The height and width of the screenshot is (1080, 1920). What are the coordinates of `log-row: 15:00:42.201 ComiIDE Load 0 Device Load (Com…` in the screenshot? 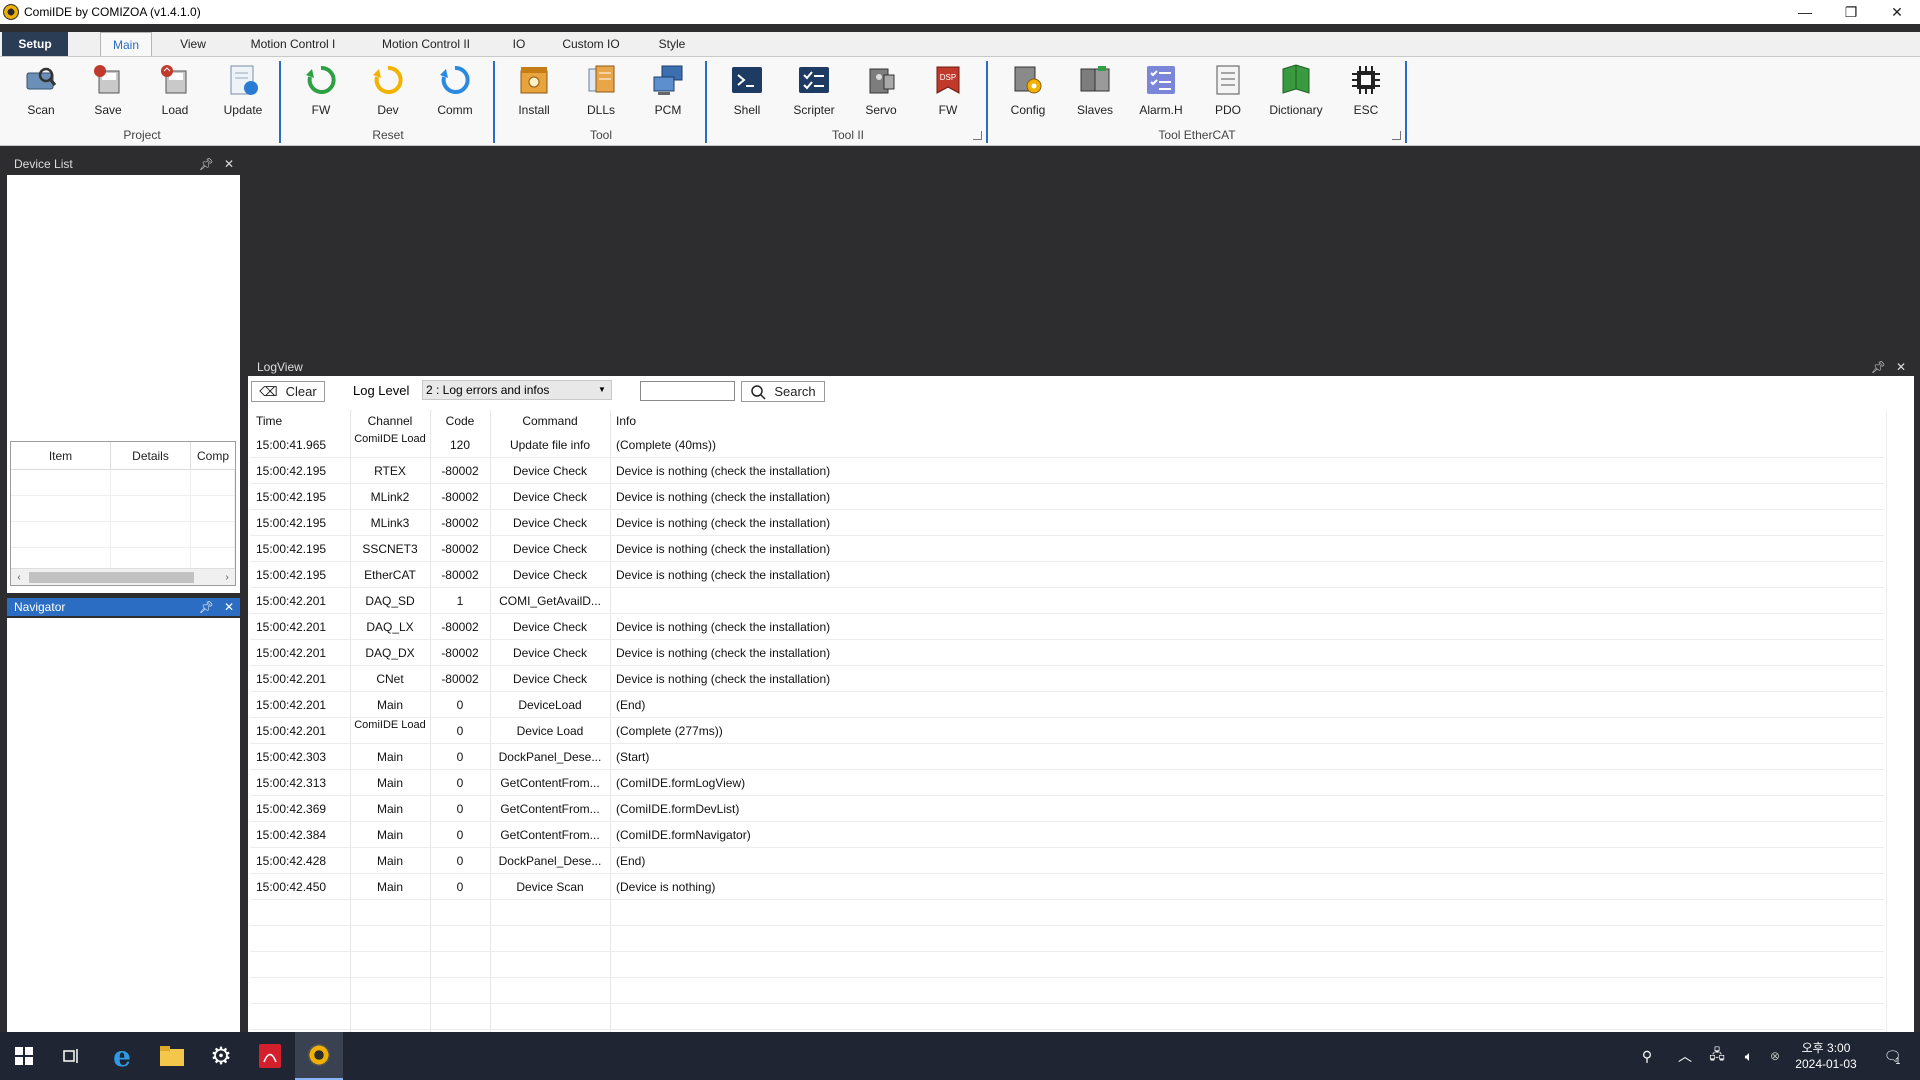 It's located at (1067, 731).